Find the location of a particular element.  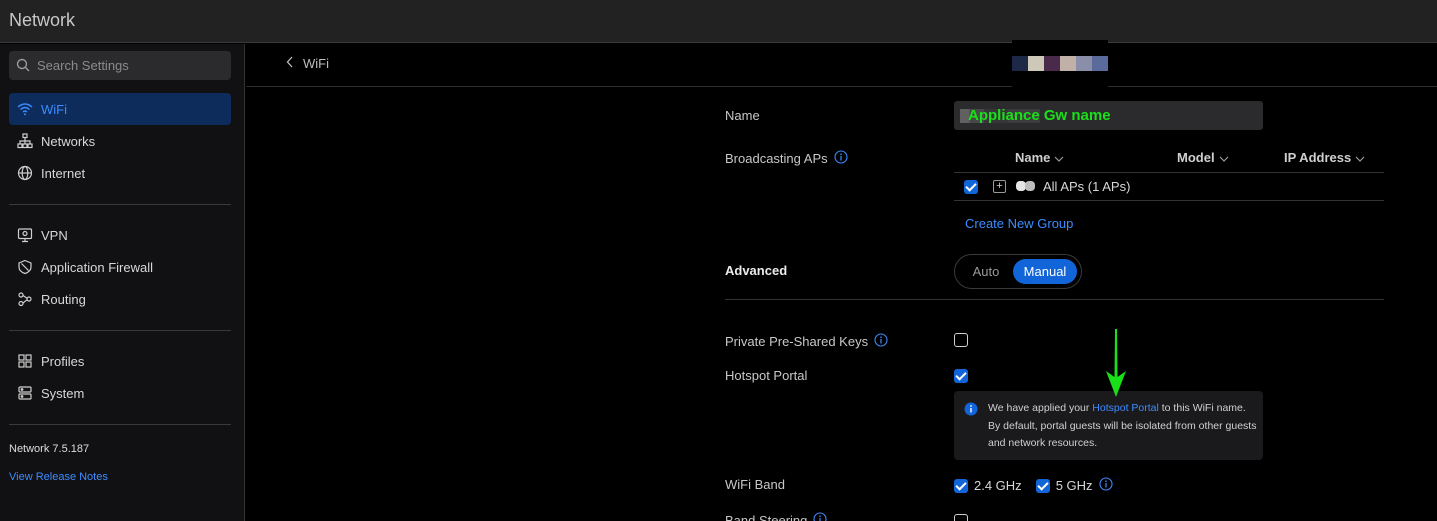

broadcasting-aps-table: Name Model IP Address + All APs (1 APs) is located at coordinates (1169, 172).